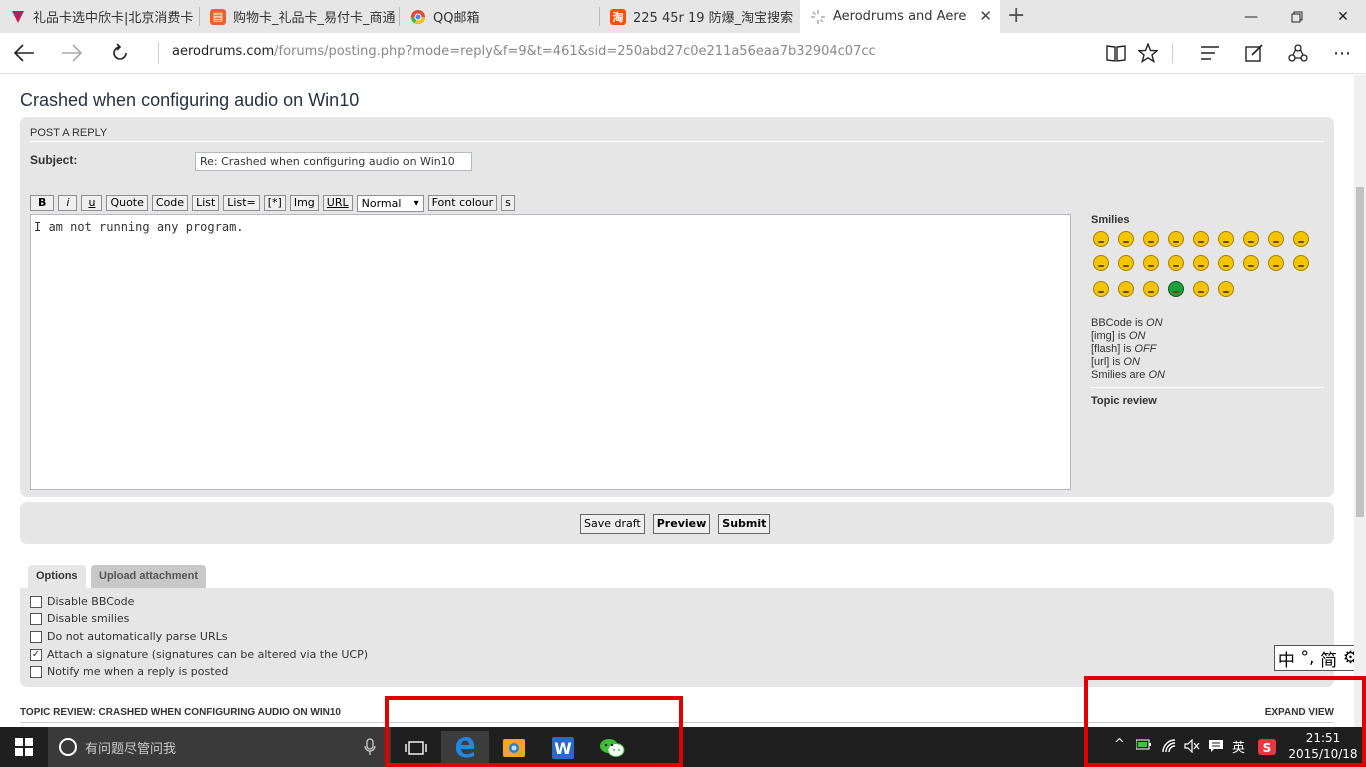  What do you see at coordinates (68, 203) in the screenshot?
I see `italic-button: i` at bounding box center [68, 203].